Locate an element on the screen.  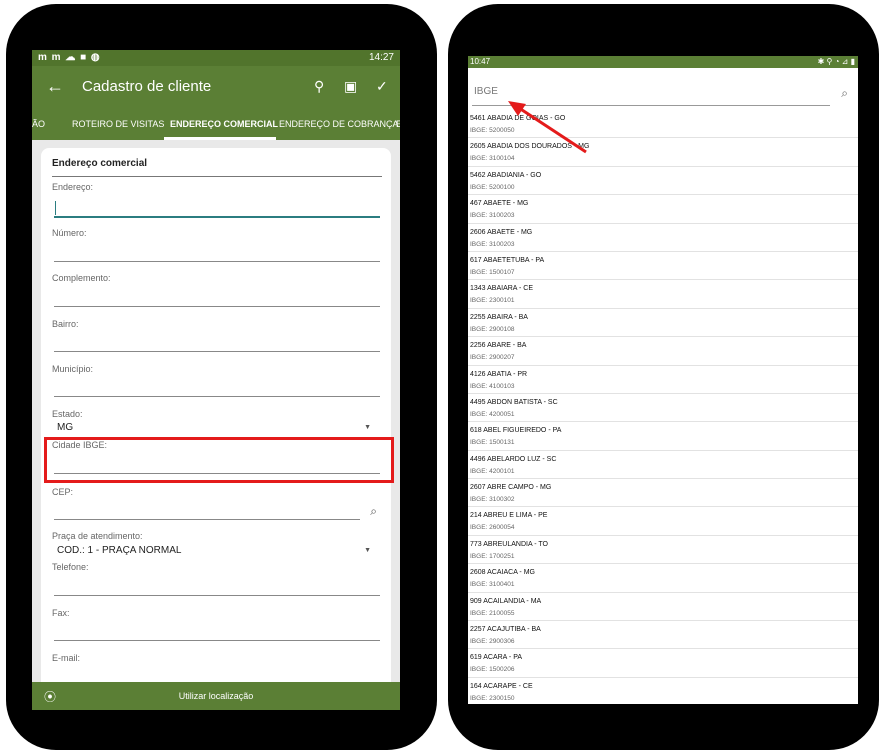
cep-input is located at coordinates (207, 519).